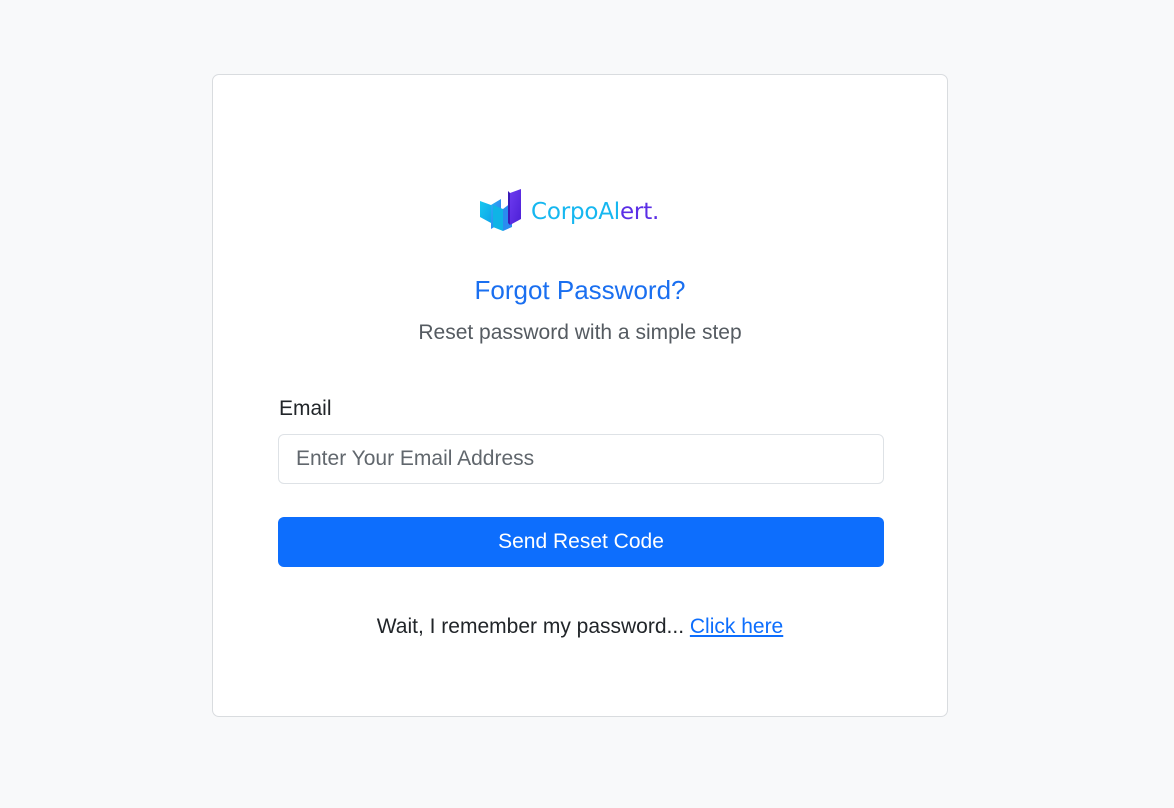 The height and width of the screenshot is (808, 1174). I want to click on brand-name: CorpoAlert., so click(595, 211).